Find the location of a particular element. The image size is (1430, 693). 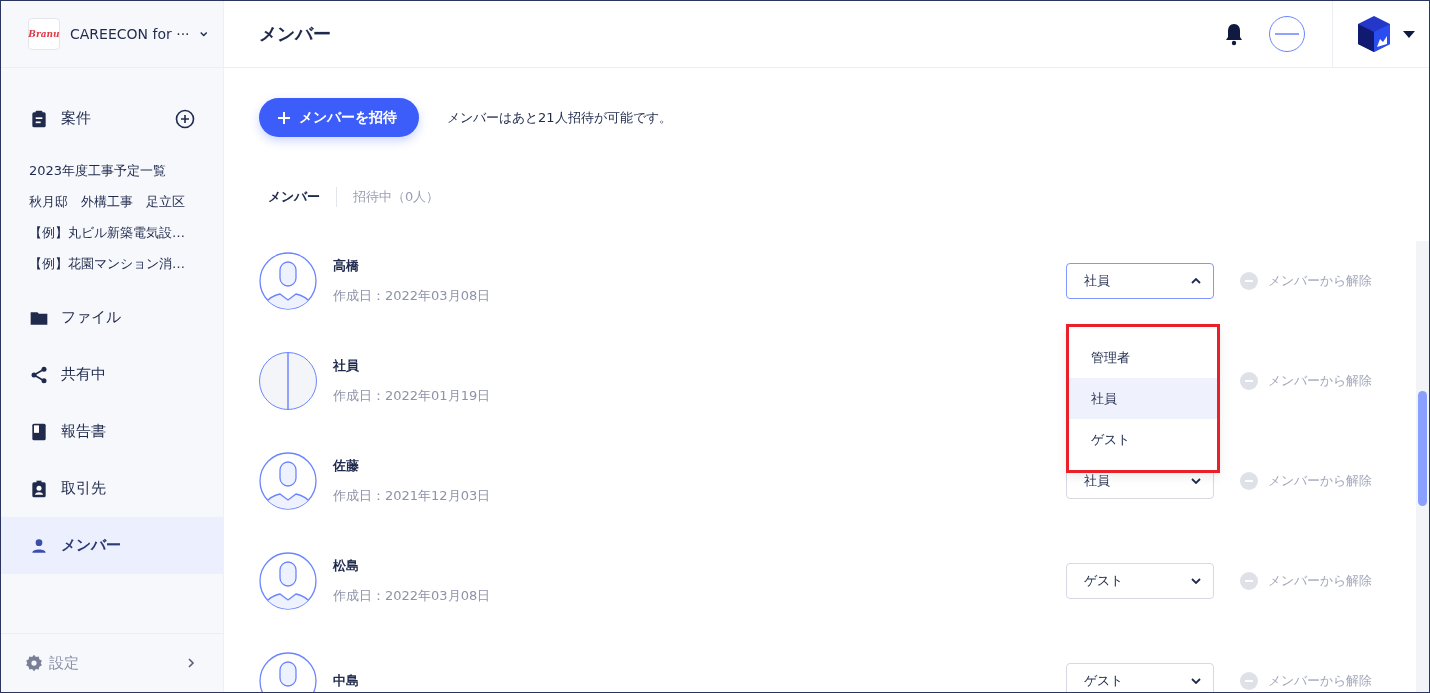

dropdown-arrow-icon is located at coordinates (1409, 34).